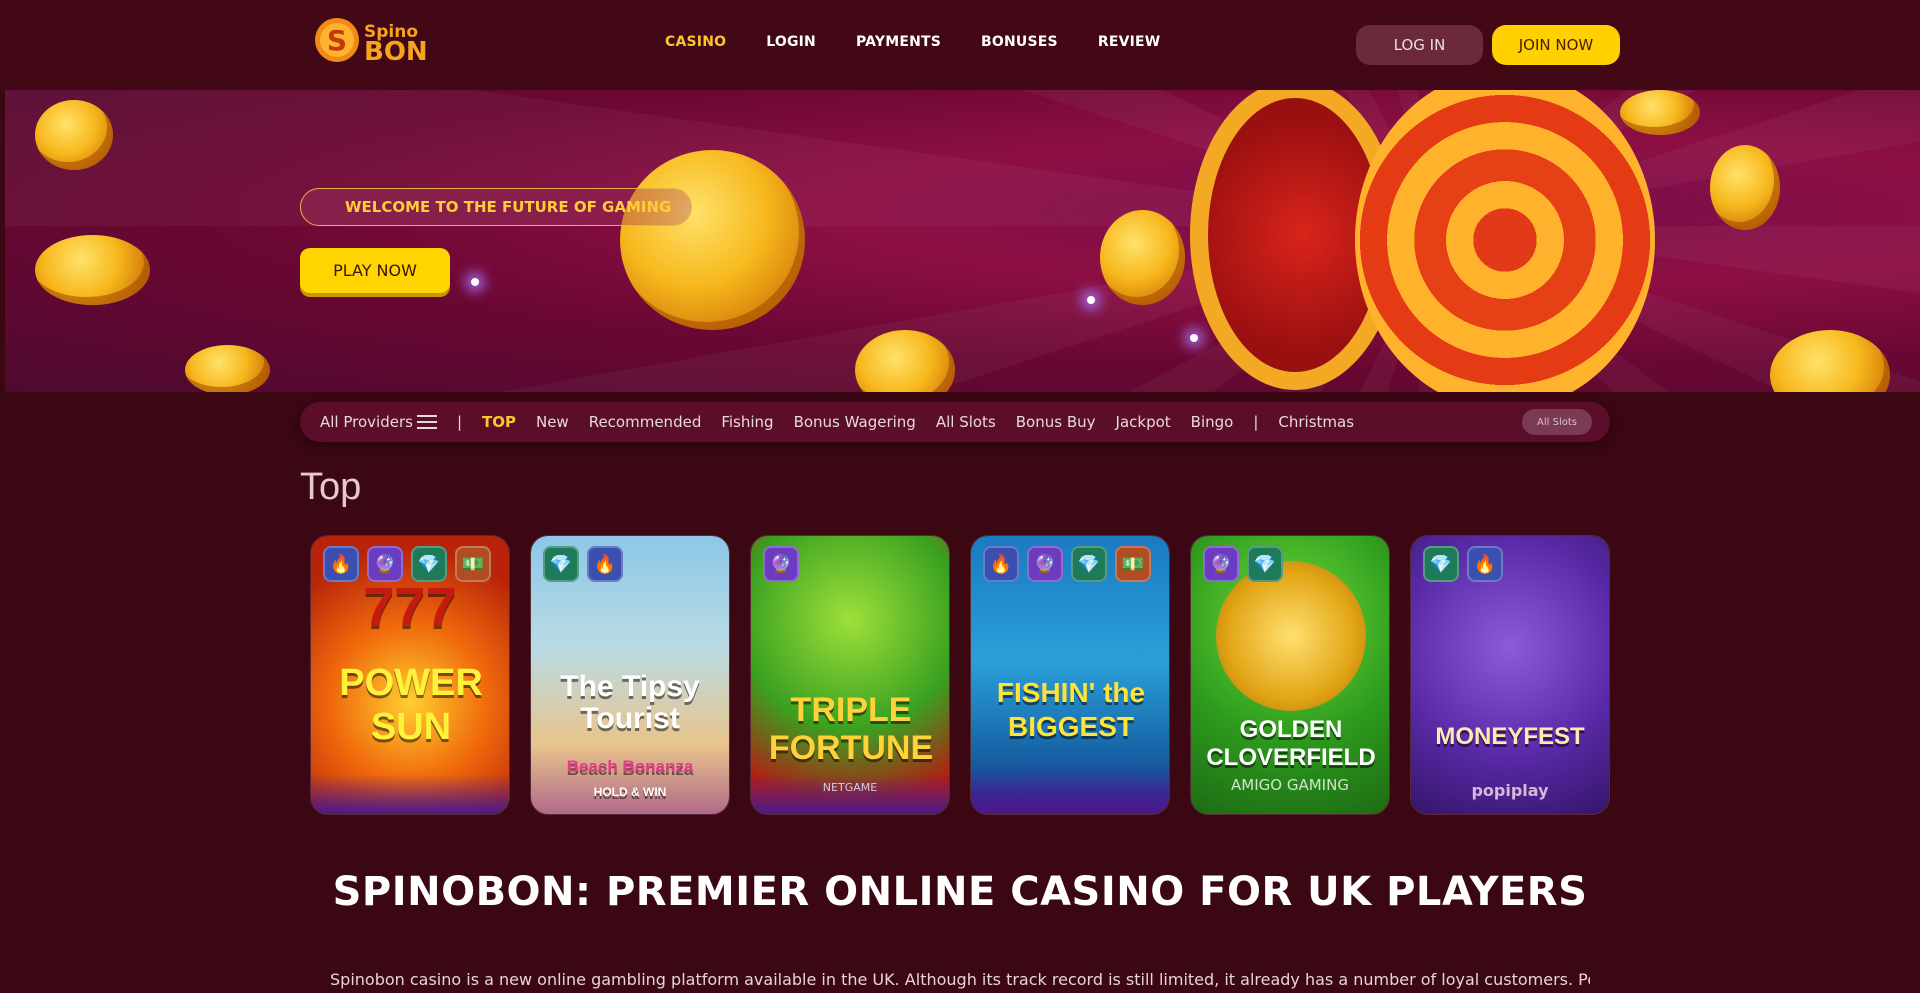  Describe the element at coordinates (1212, 422) in the screenshot. I see `filter-bingo: Bingo` at that location.